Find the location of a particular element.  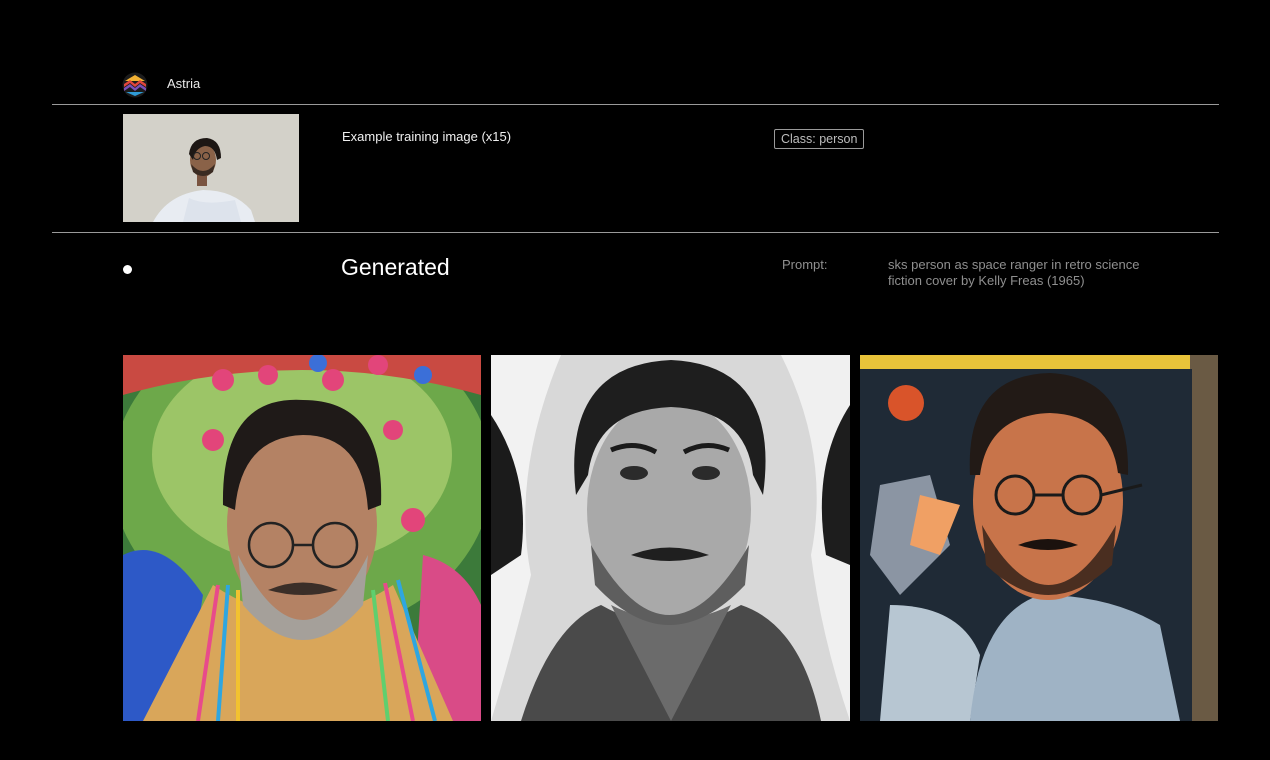

astria-logo-icon is located at coordinates (135, 85).